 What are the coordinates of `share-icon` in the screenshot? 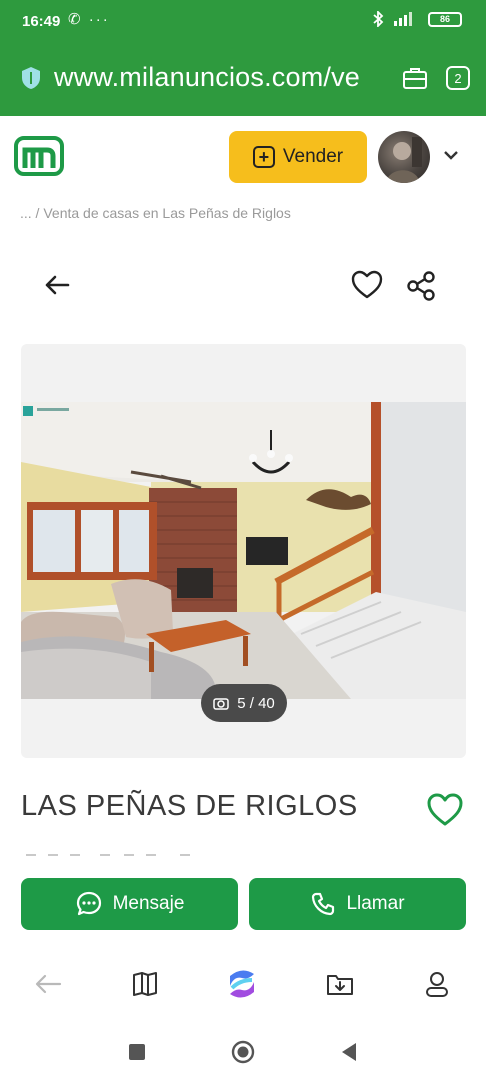 It's located at (421, 286).